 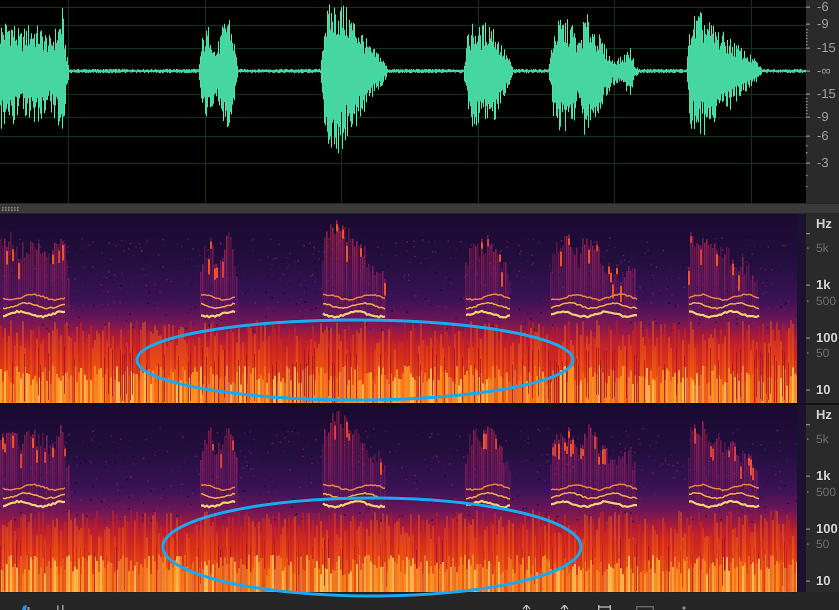 What do you see at coordinates (824, 71) in the screenshot?
I see `ruler-label: -∞` at bounding box center [824, 71].